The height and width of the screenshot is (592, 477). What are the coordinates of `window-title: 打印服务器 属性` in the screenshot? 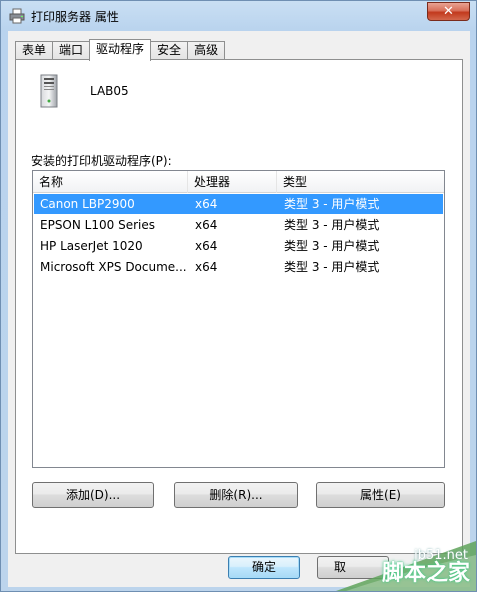 It's located at (75, 17).